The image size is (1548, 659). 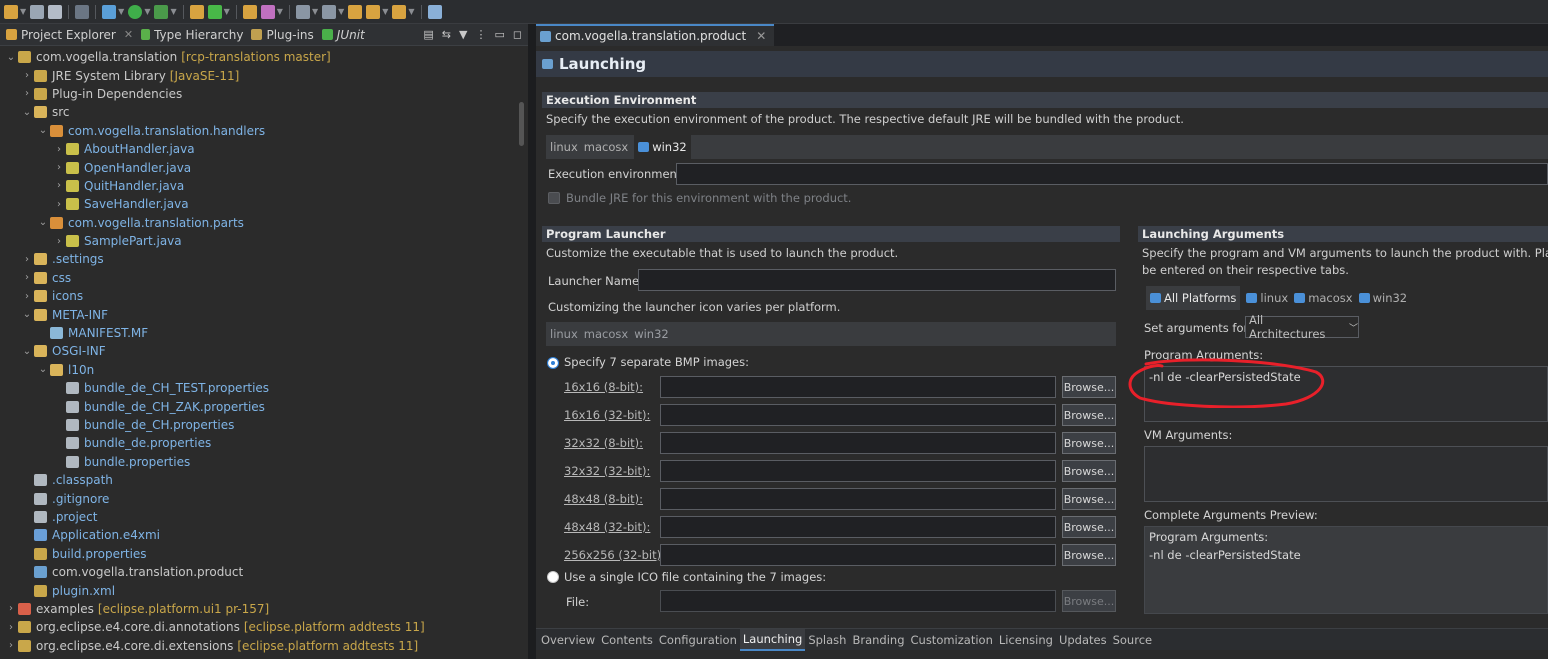 What do you see at coordinates (264, 406) in the screenshot?
I see `tree-item: bundle_de_CH_ZAK.properties` at bounding box center [264, 406].